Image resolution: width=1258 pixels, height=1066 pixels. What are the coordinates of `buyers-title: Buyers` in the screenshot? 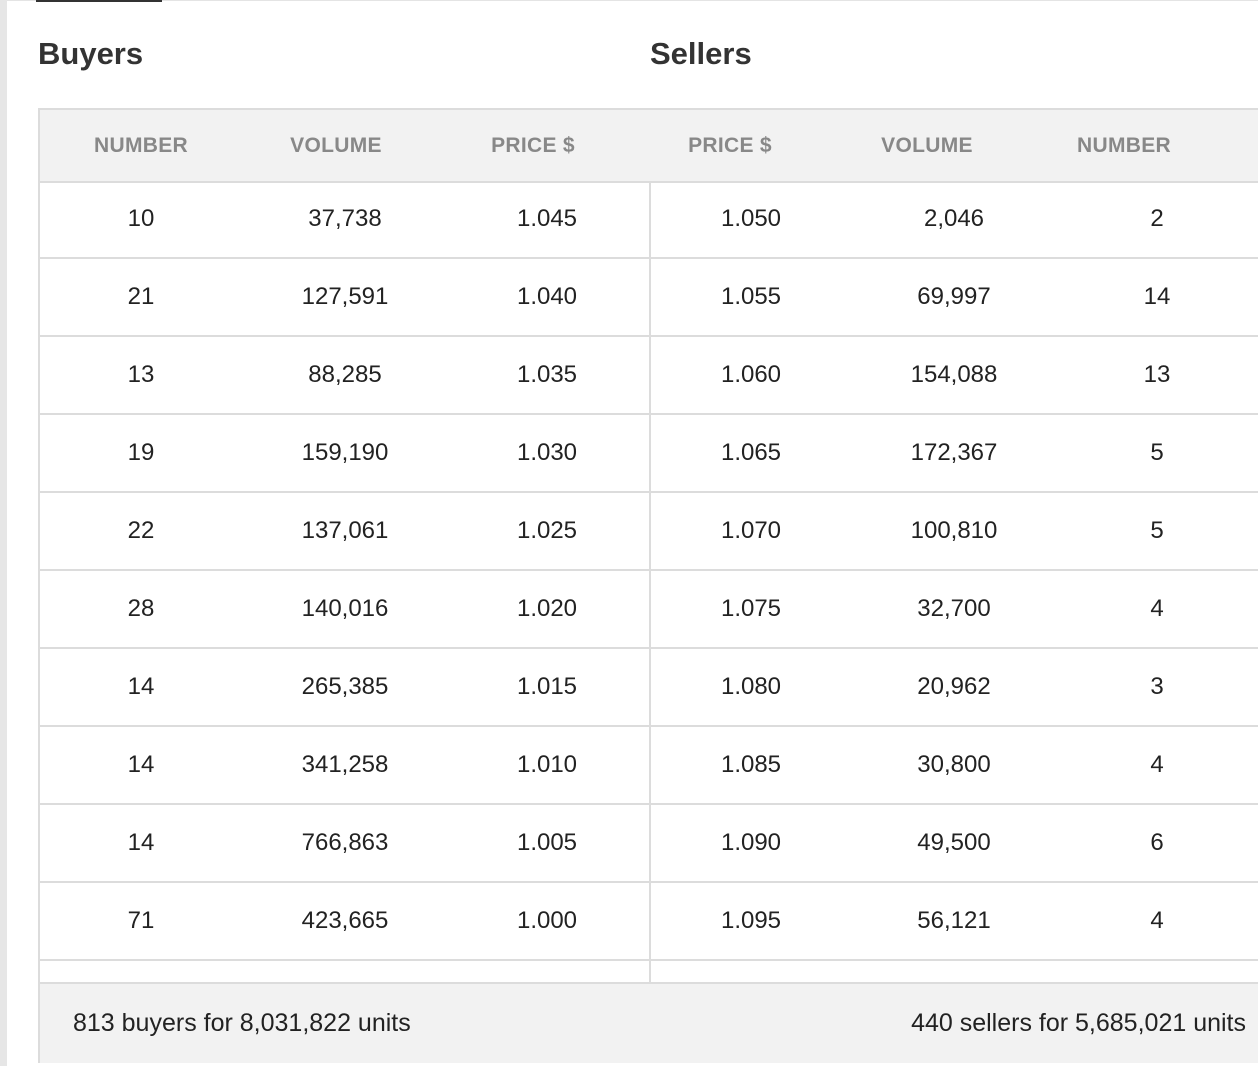 It's located at (91, 53).